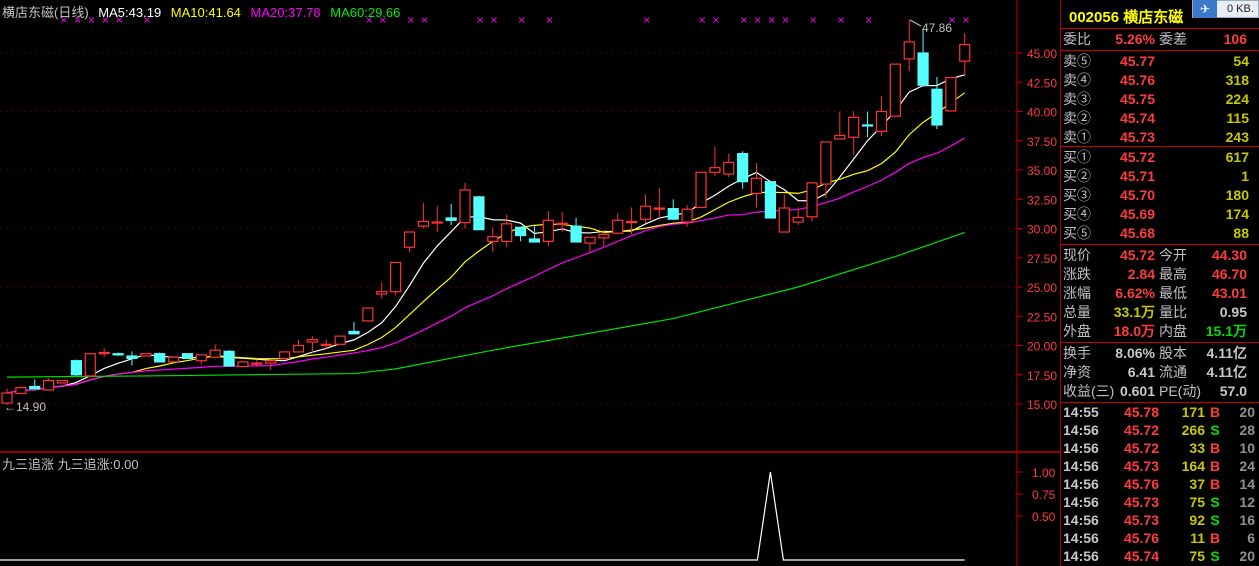 The height and width of the screenshot is (566, 1259). What do you see at coordinates (1160, 466) in the screenshot?
I see `trade-row: 14:56 45.73 164 B 24` at bounding box center [1160, 466].